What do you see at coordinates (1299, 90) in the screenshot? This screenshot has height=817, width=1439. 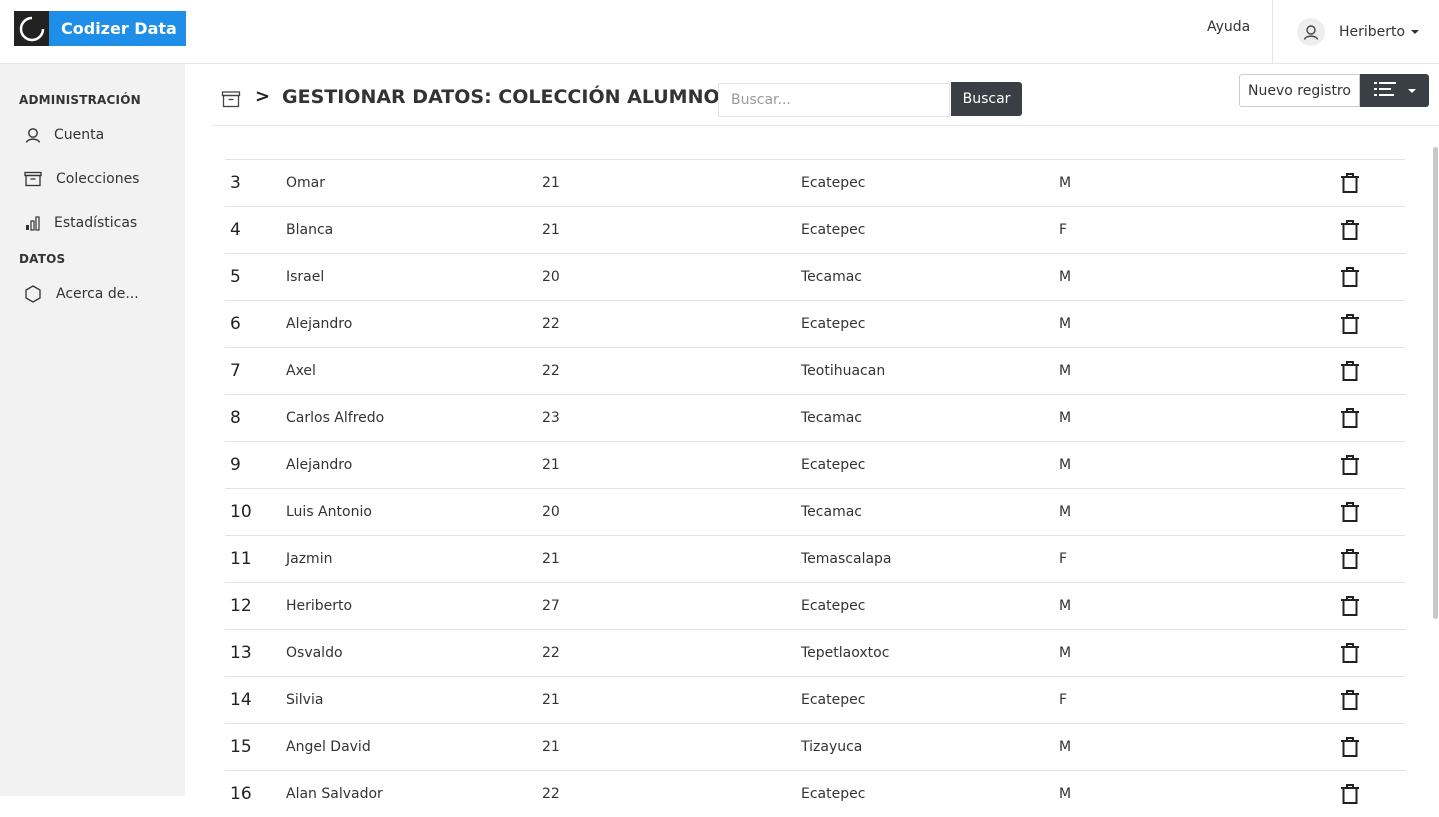 I see `new-record-button: Nuevo registro` at bounding box center [1299, 90].